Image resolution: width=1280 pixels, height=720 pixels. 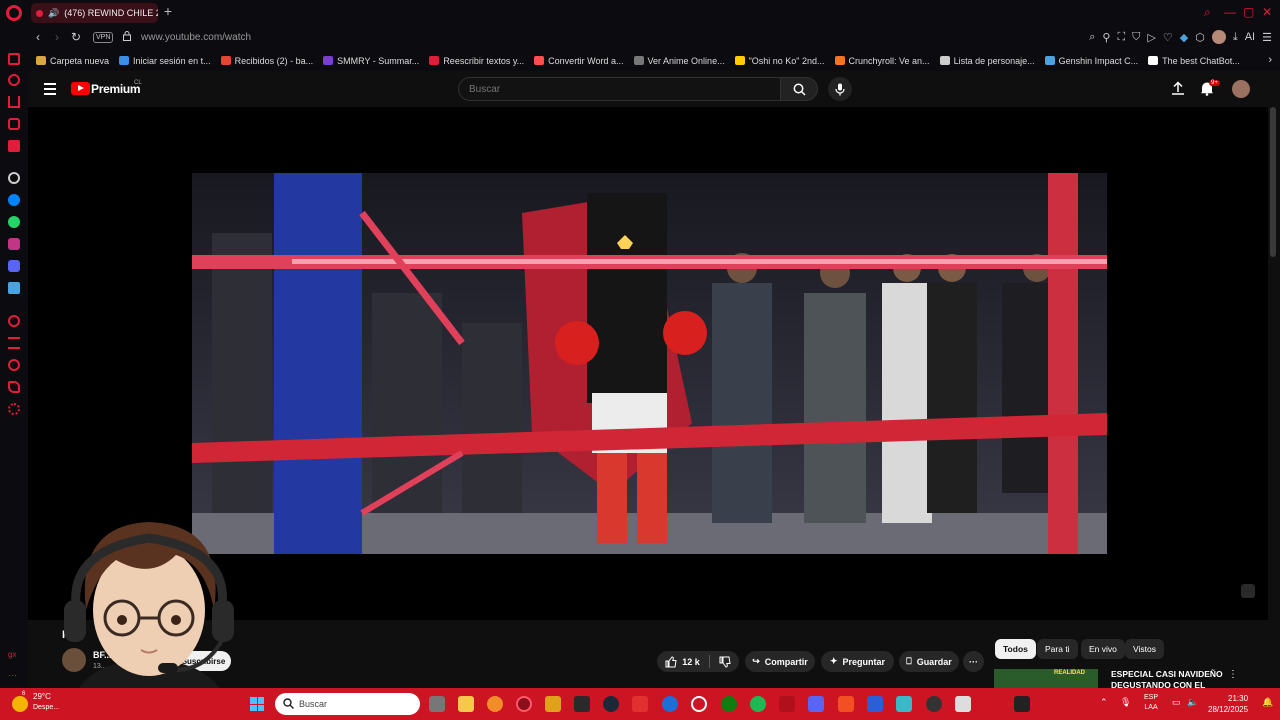 I want to click on edge-like-icon, so click(x=670, y=704).